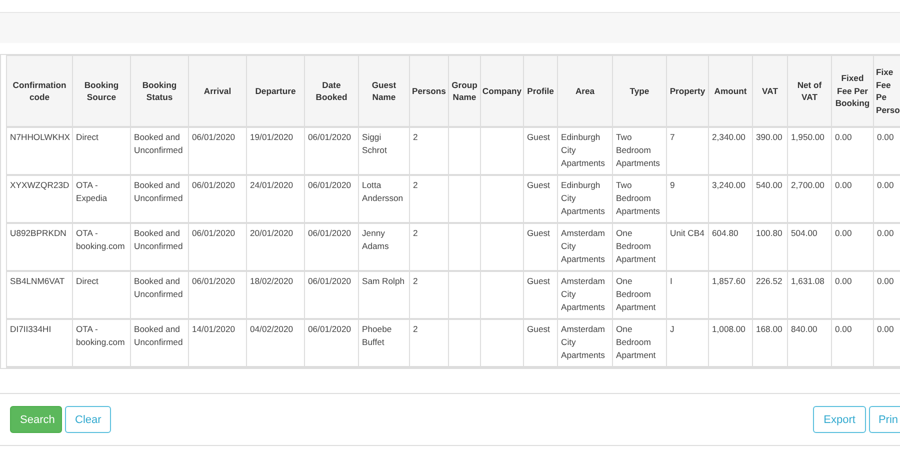 The height and width of the screenshot is (450, 900). I want to click on column-header: Net of VAT, so click(810, 91).